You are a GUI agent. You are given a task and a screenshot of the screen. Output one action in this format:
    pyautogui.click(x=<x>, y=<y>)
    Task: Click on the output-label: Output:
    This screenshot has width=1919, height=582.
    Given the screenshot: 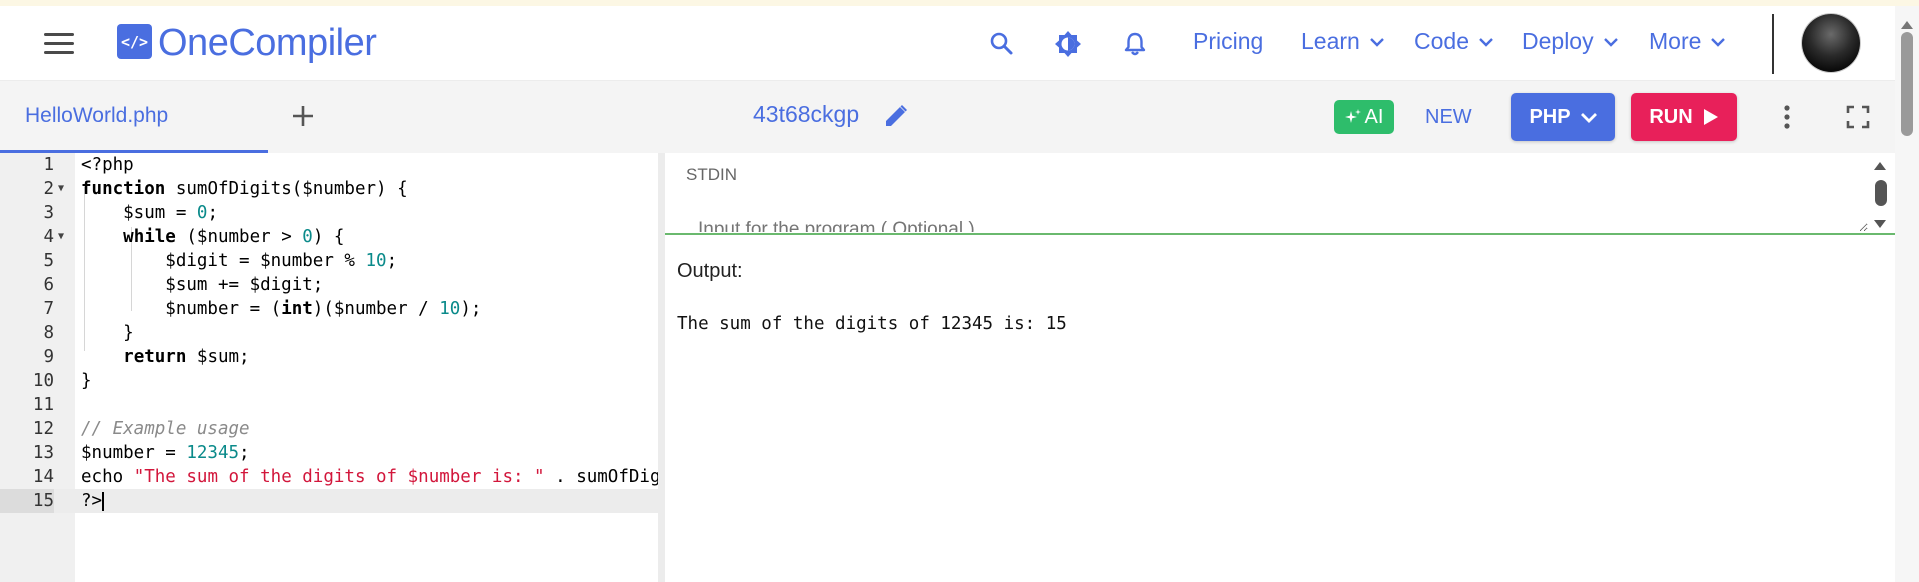 What is the action you would take?
    pyautogui.click(x=710, y=271)
    